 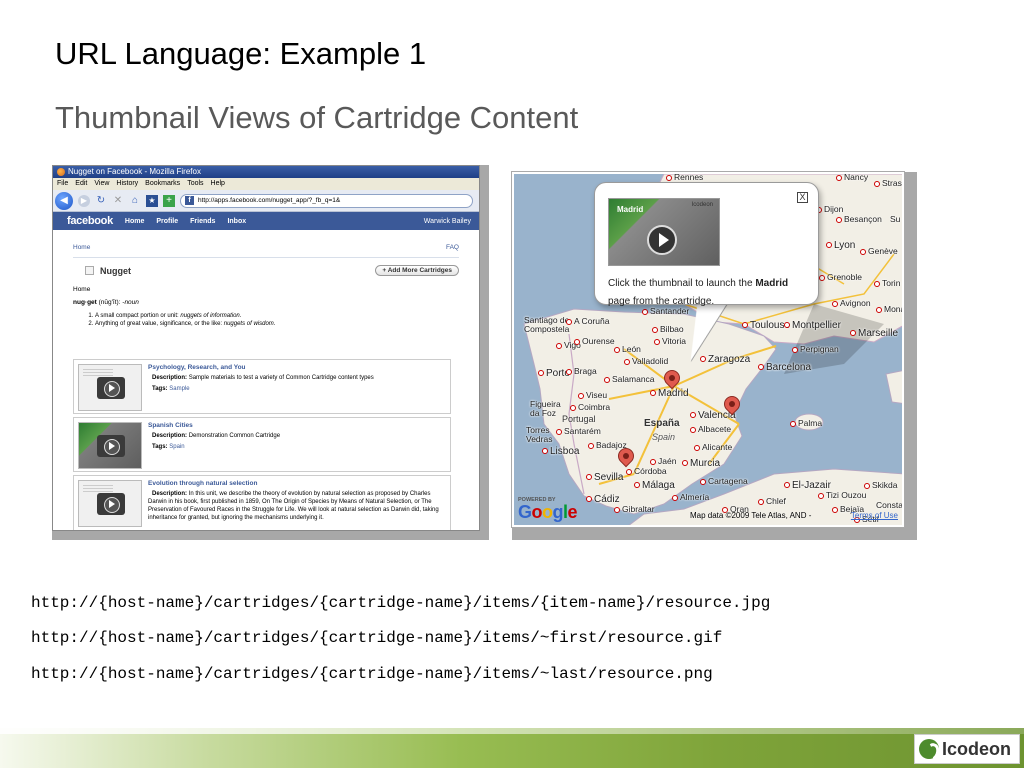 What do you see at coordinates (179, 389) in the screenshot?
I see `cartridge-tag: Sample` at bounding box center [179, 389].